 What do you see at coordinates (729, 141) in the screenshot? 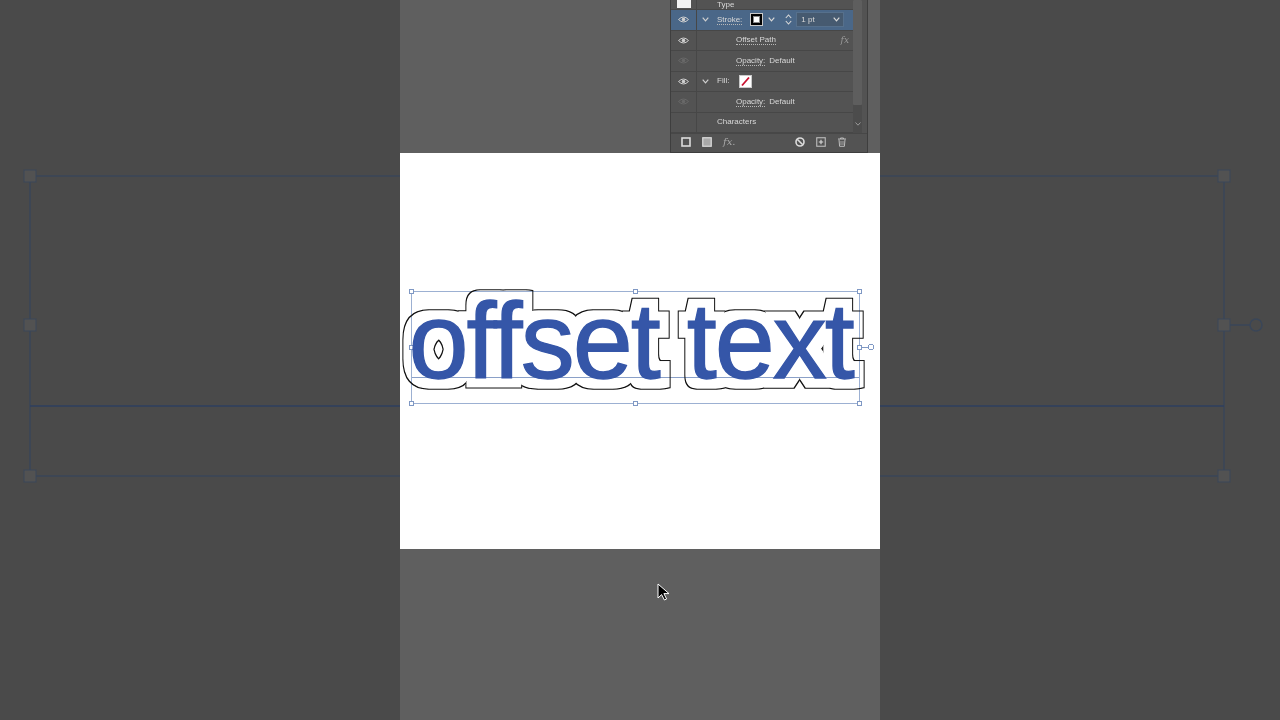
I see `effects-button: fx.` at bounding box center [729, 141].